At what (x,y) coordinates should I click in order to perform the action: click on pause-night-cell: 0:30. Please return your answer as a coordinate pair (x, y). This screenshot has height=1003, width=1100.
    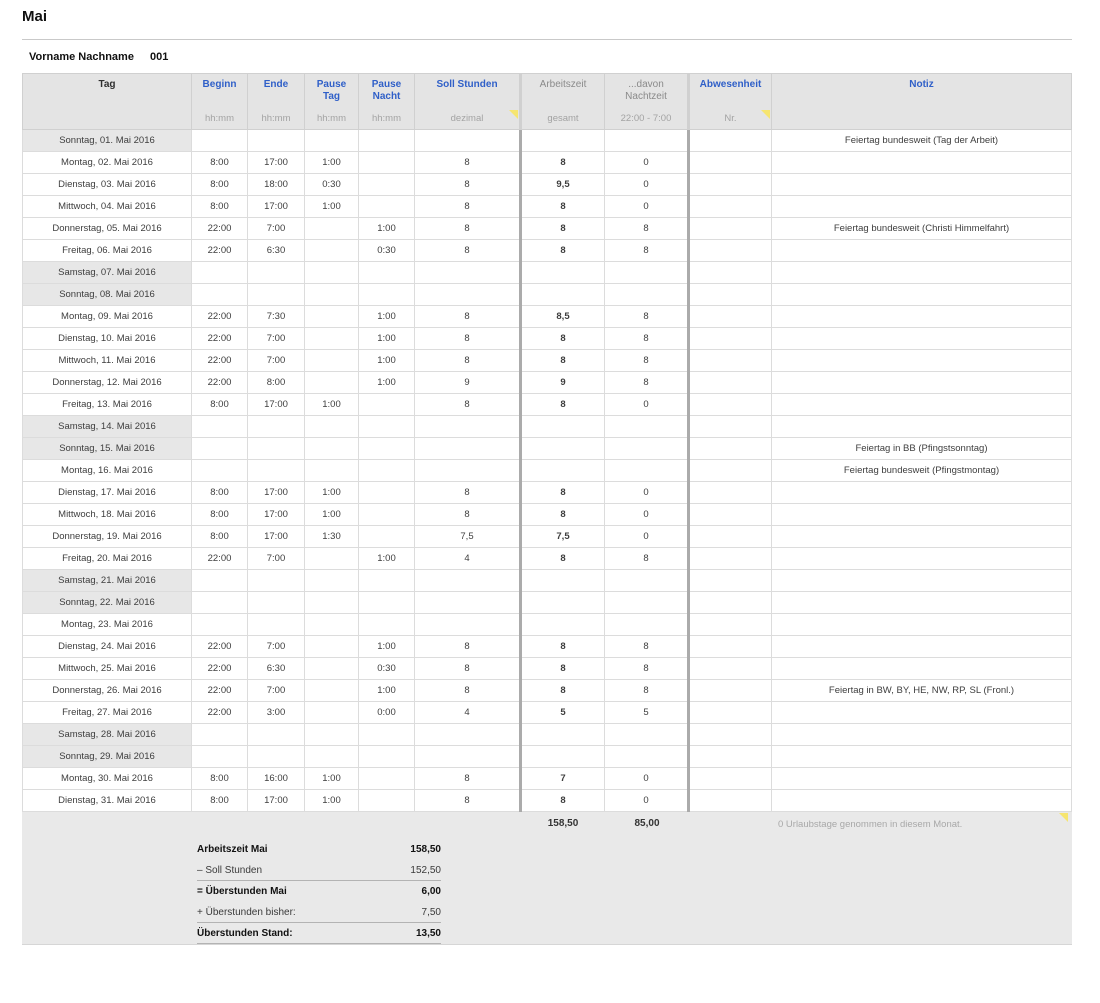
    Looking at the image, I should click on (386, 250).